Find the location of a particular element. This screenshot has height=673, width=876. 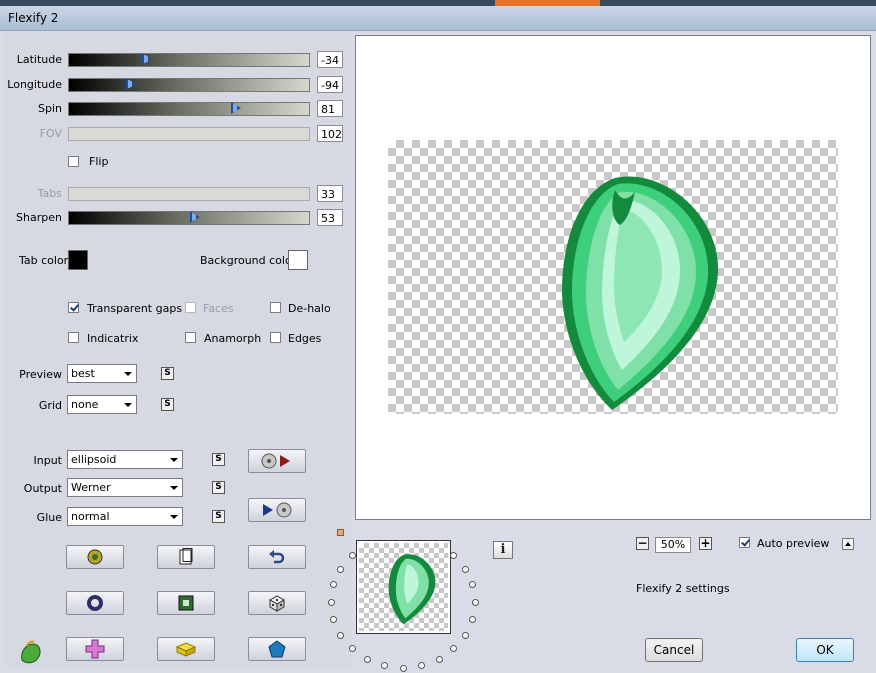

ring-icon is located at coordinates (95, 603).